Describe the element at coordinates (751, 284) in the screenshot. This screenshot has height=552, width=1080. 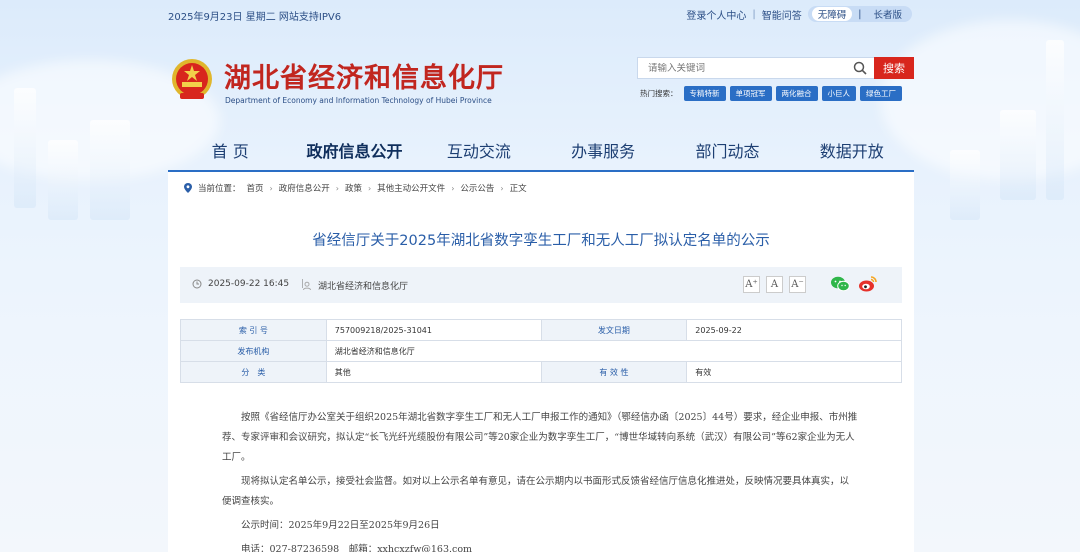
I see `font-increase-button: A⁺` at that location.